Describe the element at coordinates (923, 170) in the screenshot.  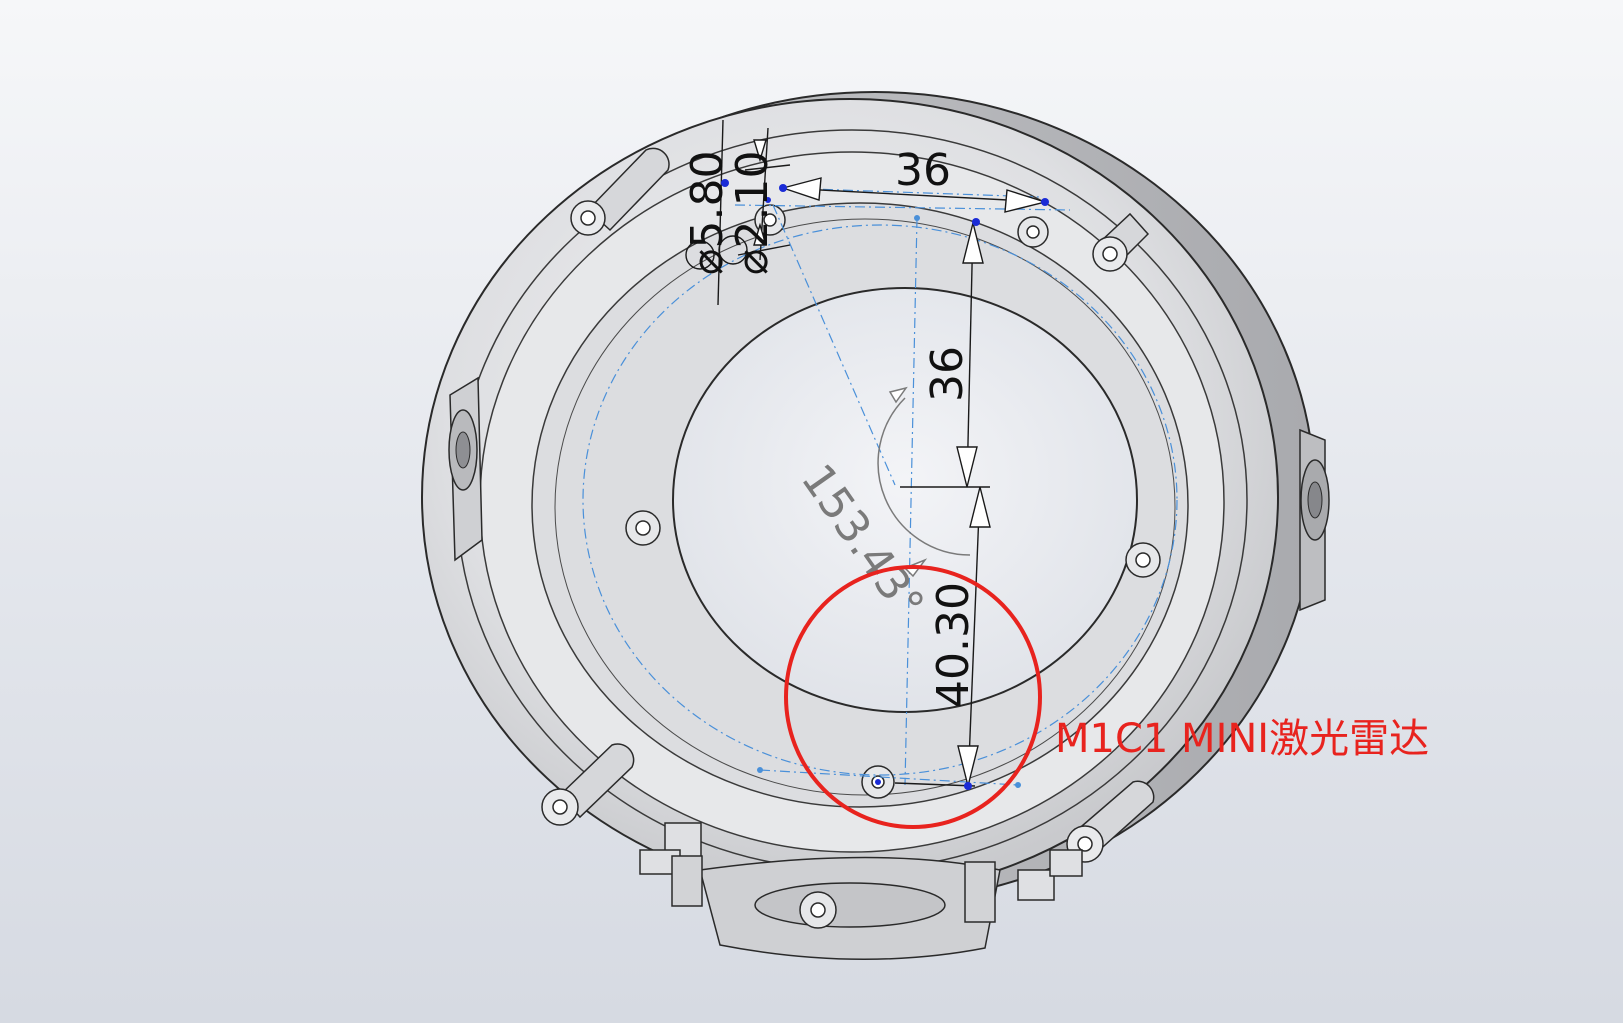
I see `dimension-horizontal-36: 36` at that location.